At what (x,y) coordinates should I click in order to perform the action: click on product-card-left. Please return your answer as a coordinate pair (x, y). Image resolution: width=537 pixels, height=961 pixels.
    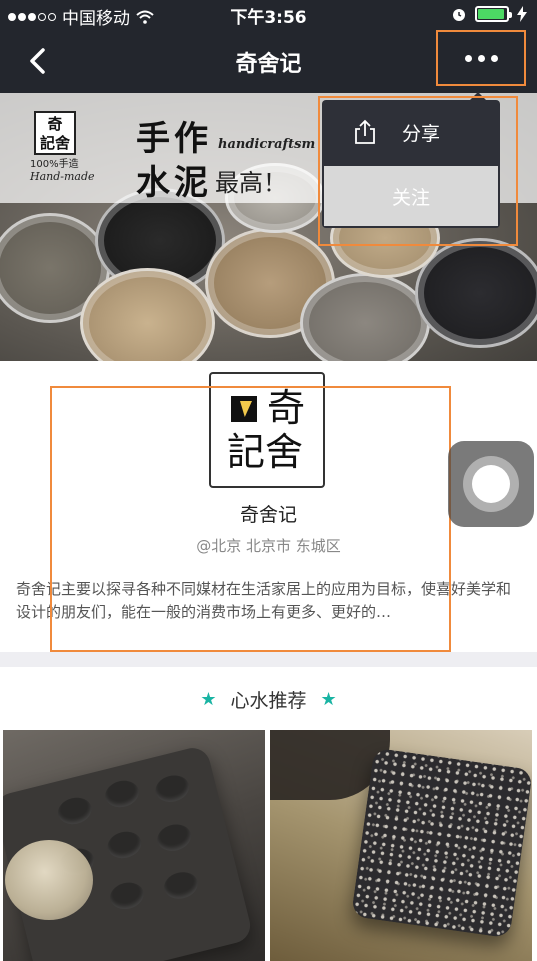
    Looking at the image, I should click on (134, 845).